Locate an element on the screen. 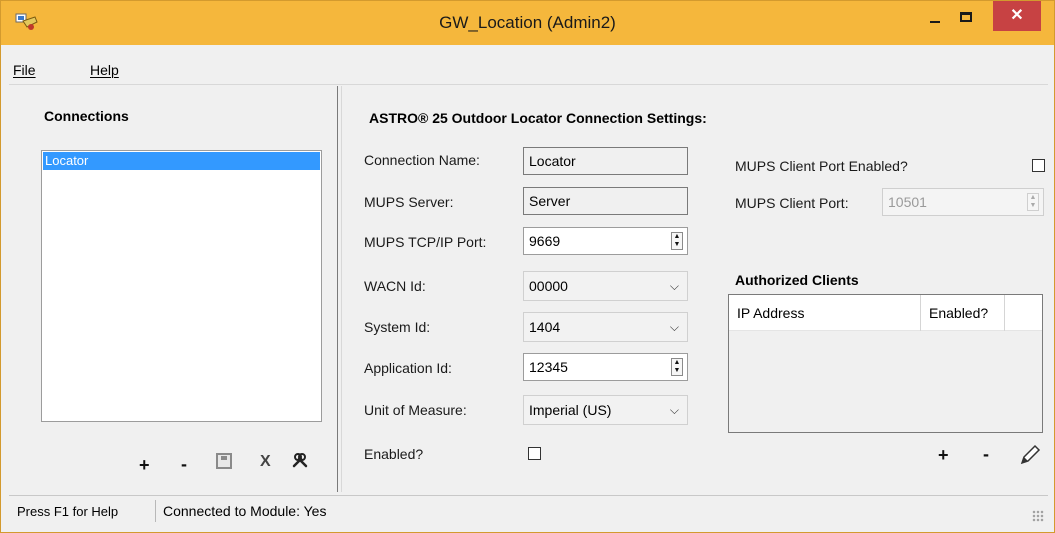 The image size is (1055, 533). minimize-button is located at coordinates (935, 18).